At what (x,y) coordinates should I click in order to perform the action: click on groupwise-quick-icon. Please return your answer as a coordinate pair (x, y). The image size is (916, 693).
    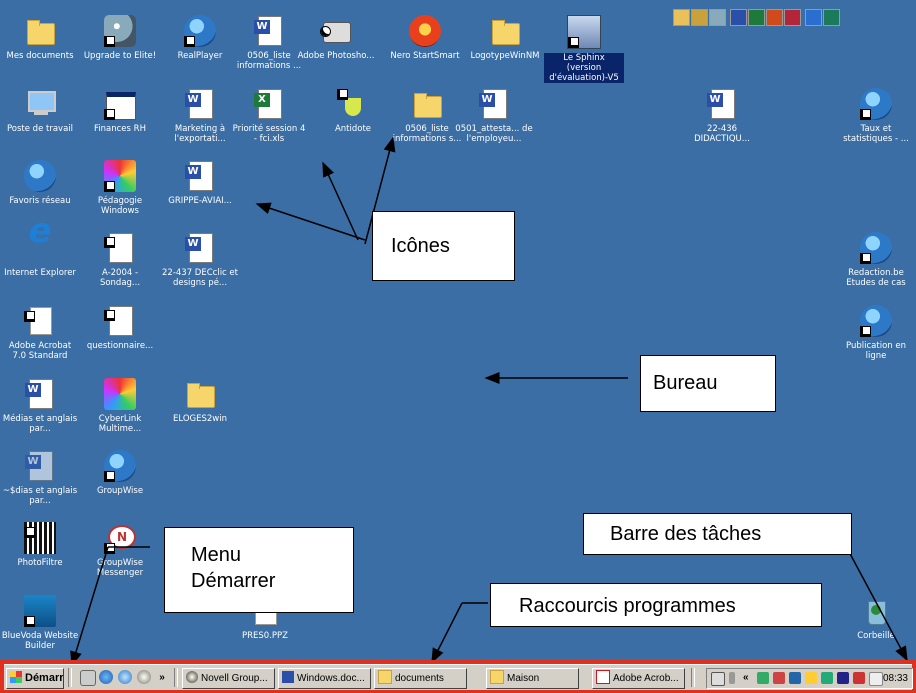
    Looking at the image, I should click on (144, 677).